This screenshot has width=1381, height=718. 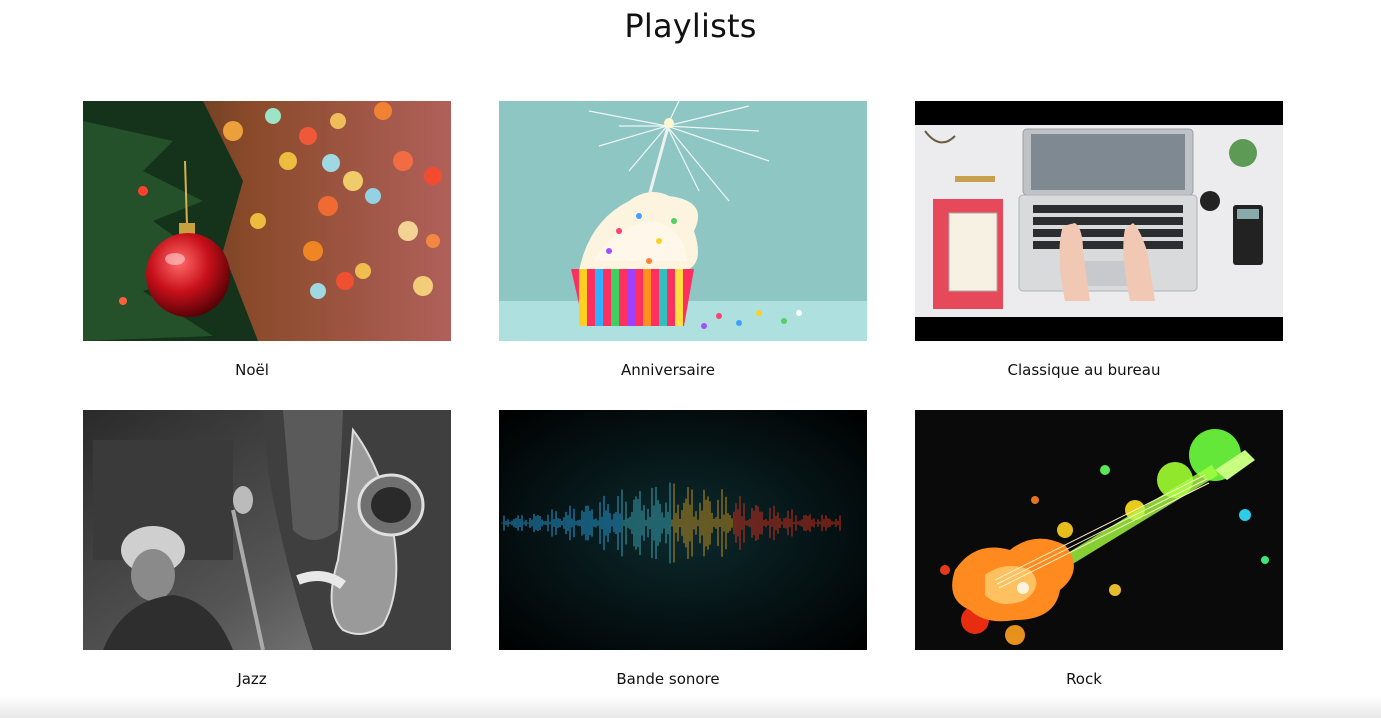 What do you see at coordinates (1099, 370) in the screenshot?
I see `playlist-title: Classique au bureau` at bounding box center [1099, 370].